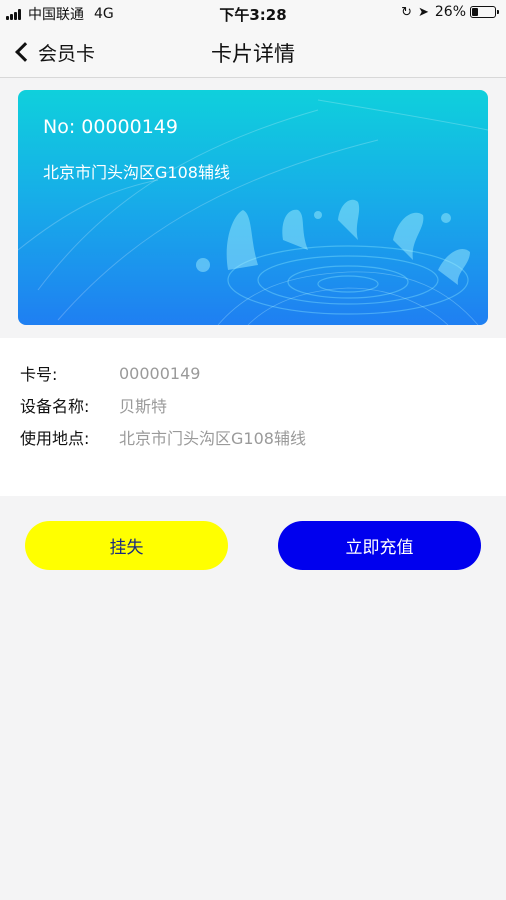 The width and height of the screenshot is (506, 900). What do you see at coordinates (498, 12) in the screenshot?
I see `battery-cap` at bounding box center [498, 12].